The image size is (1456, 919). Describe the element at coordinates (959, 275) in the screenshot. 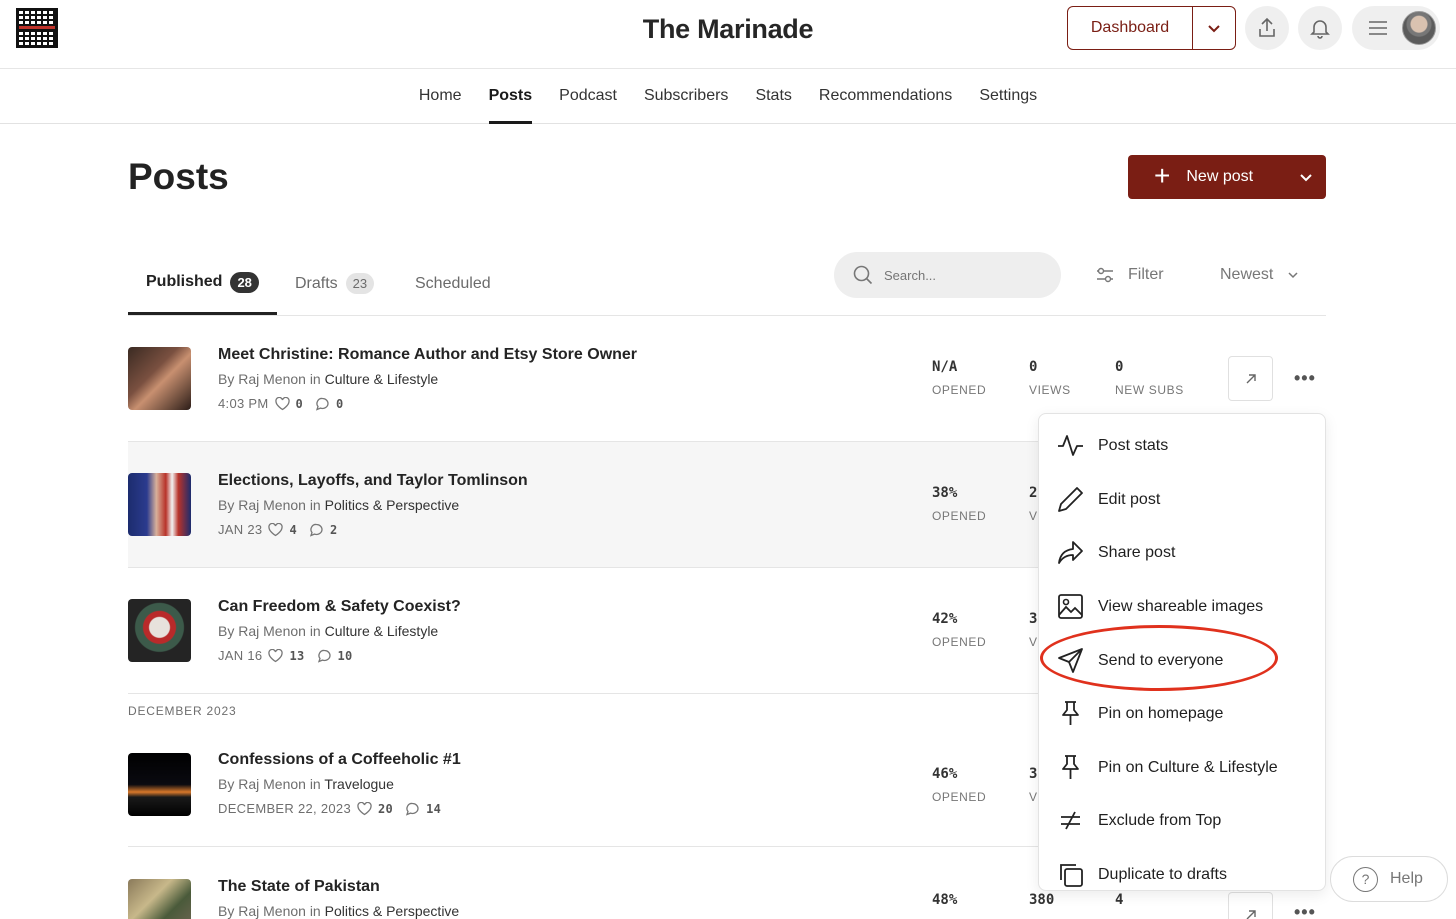

I see `search-input` at that location.